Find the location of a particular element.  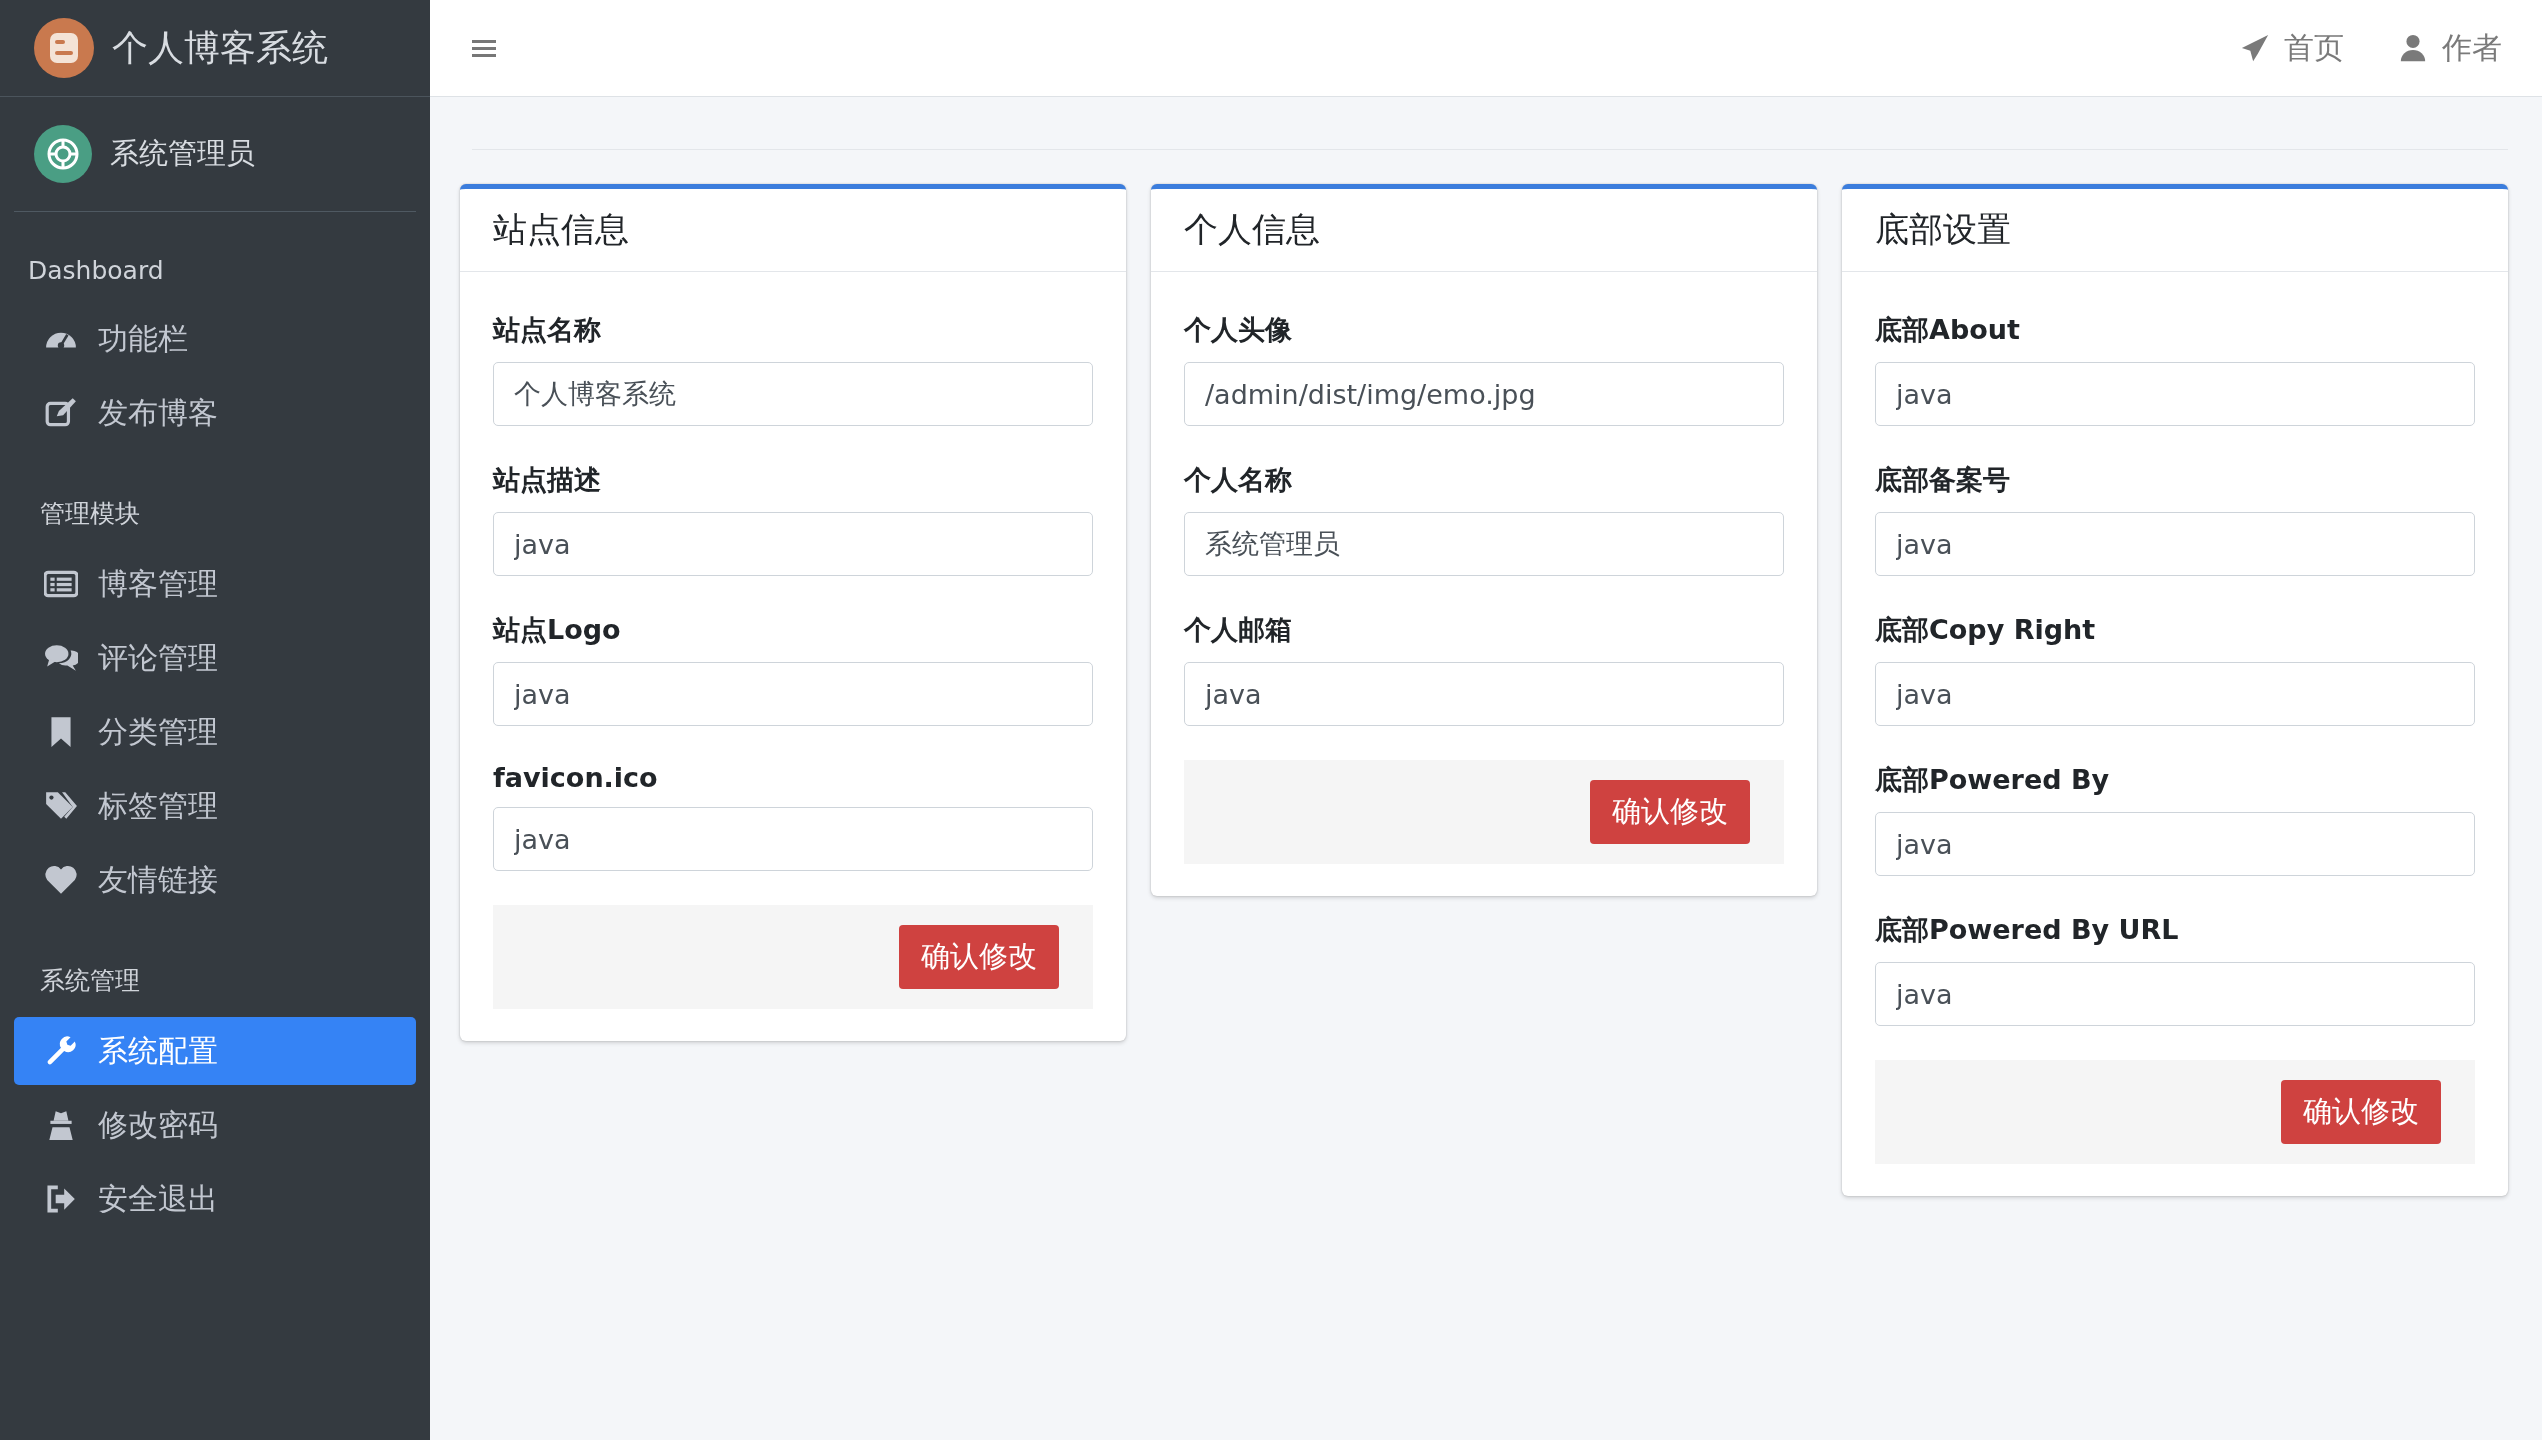

user-avatar is located at coordinates (63, 154).